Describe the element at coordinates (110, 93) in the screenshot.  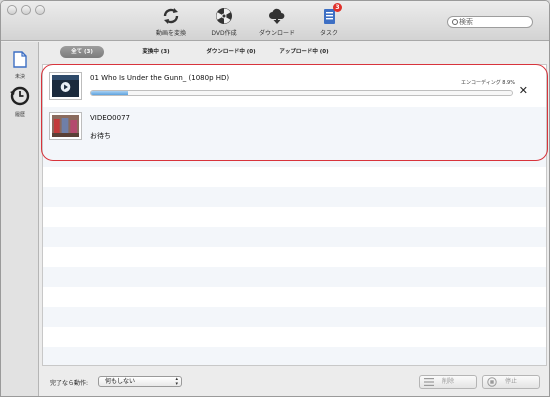
I see `progress-fill` at that location.